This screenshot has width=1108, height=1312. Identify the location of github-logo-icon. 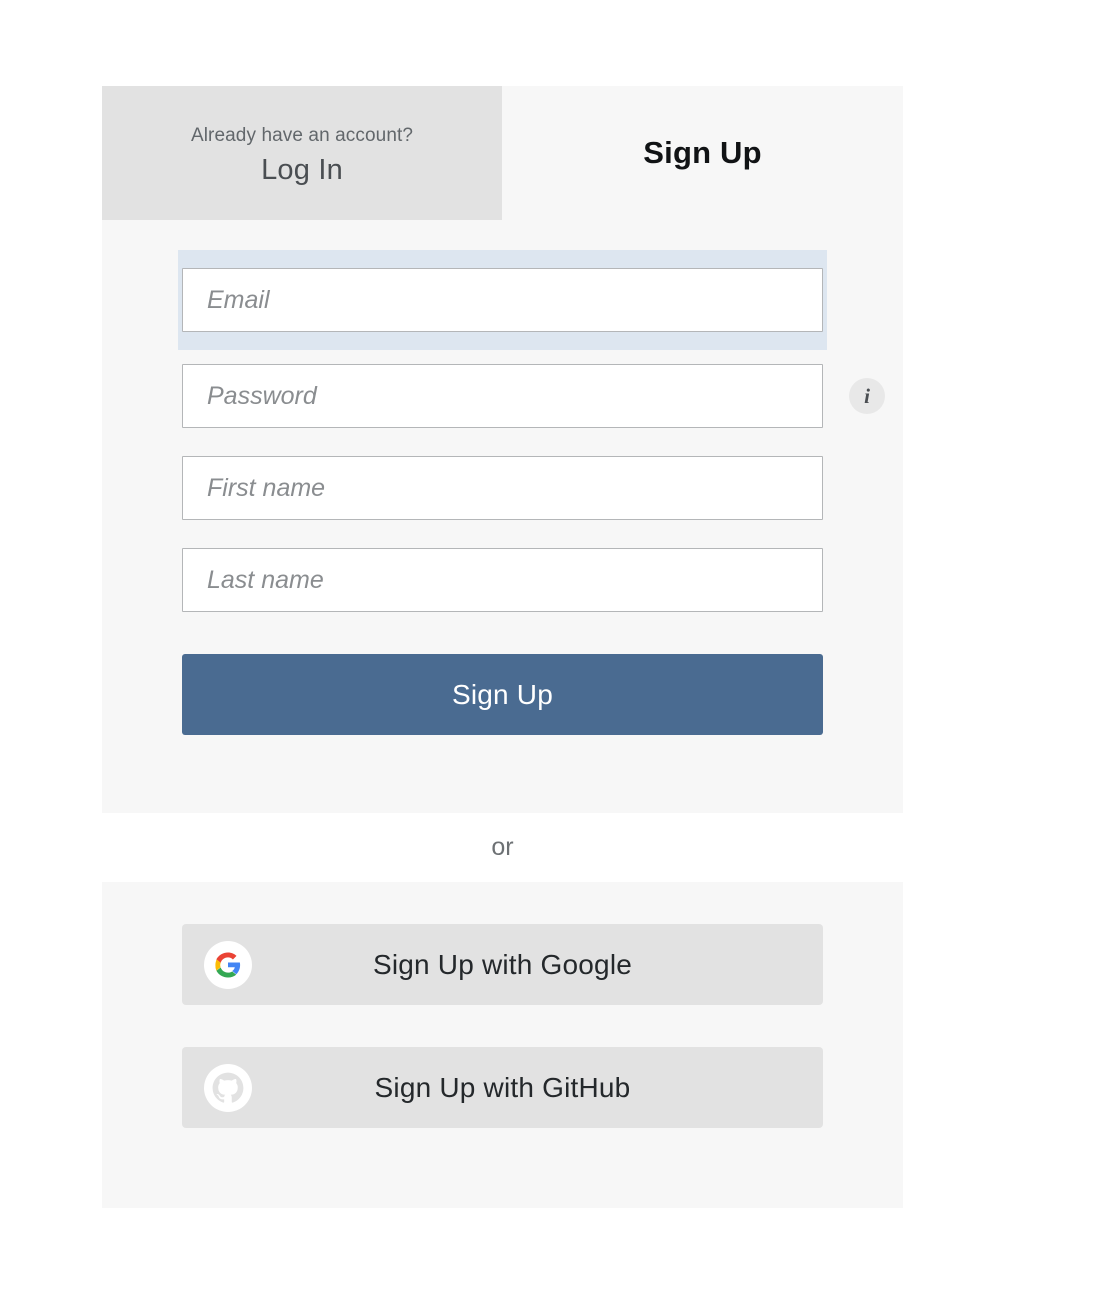
(228, 1087).